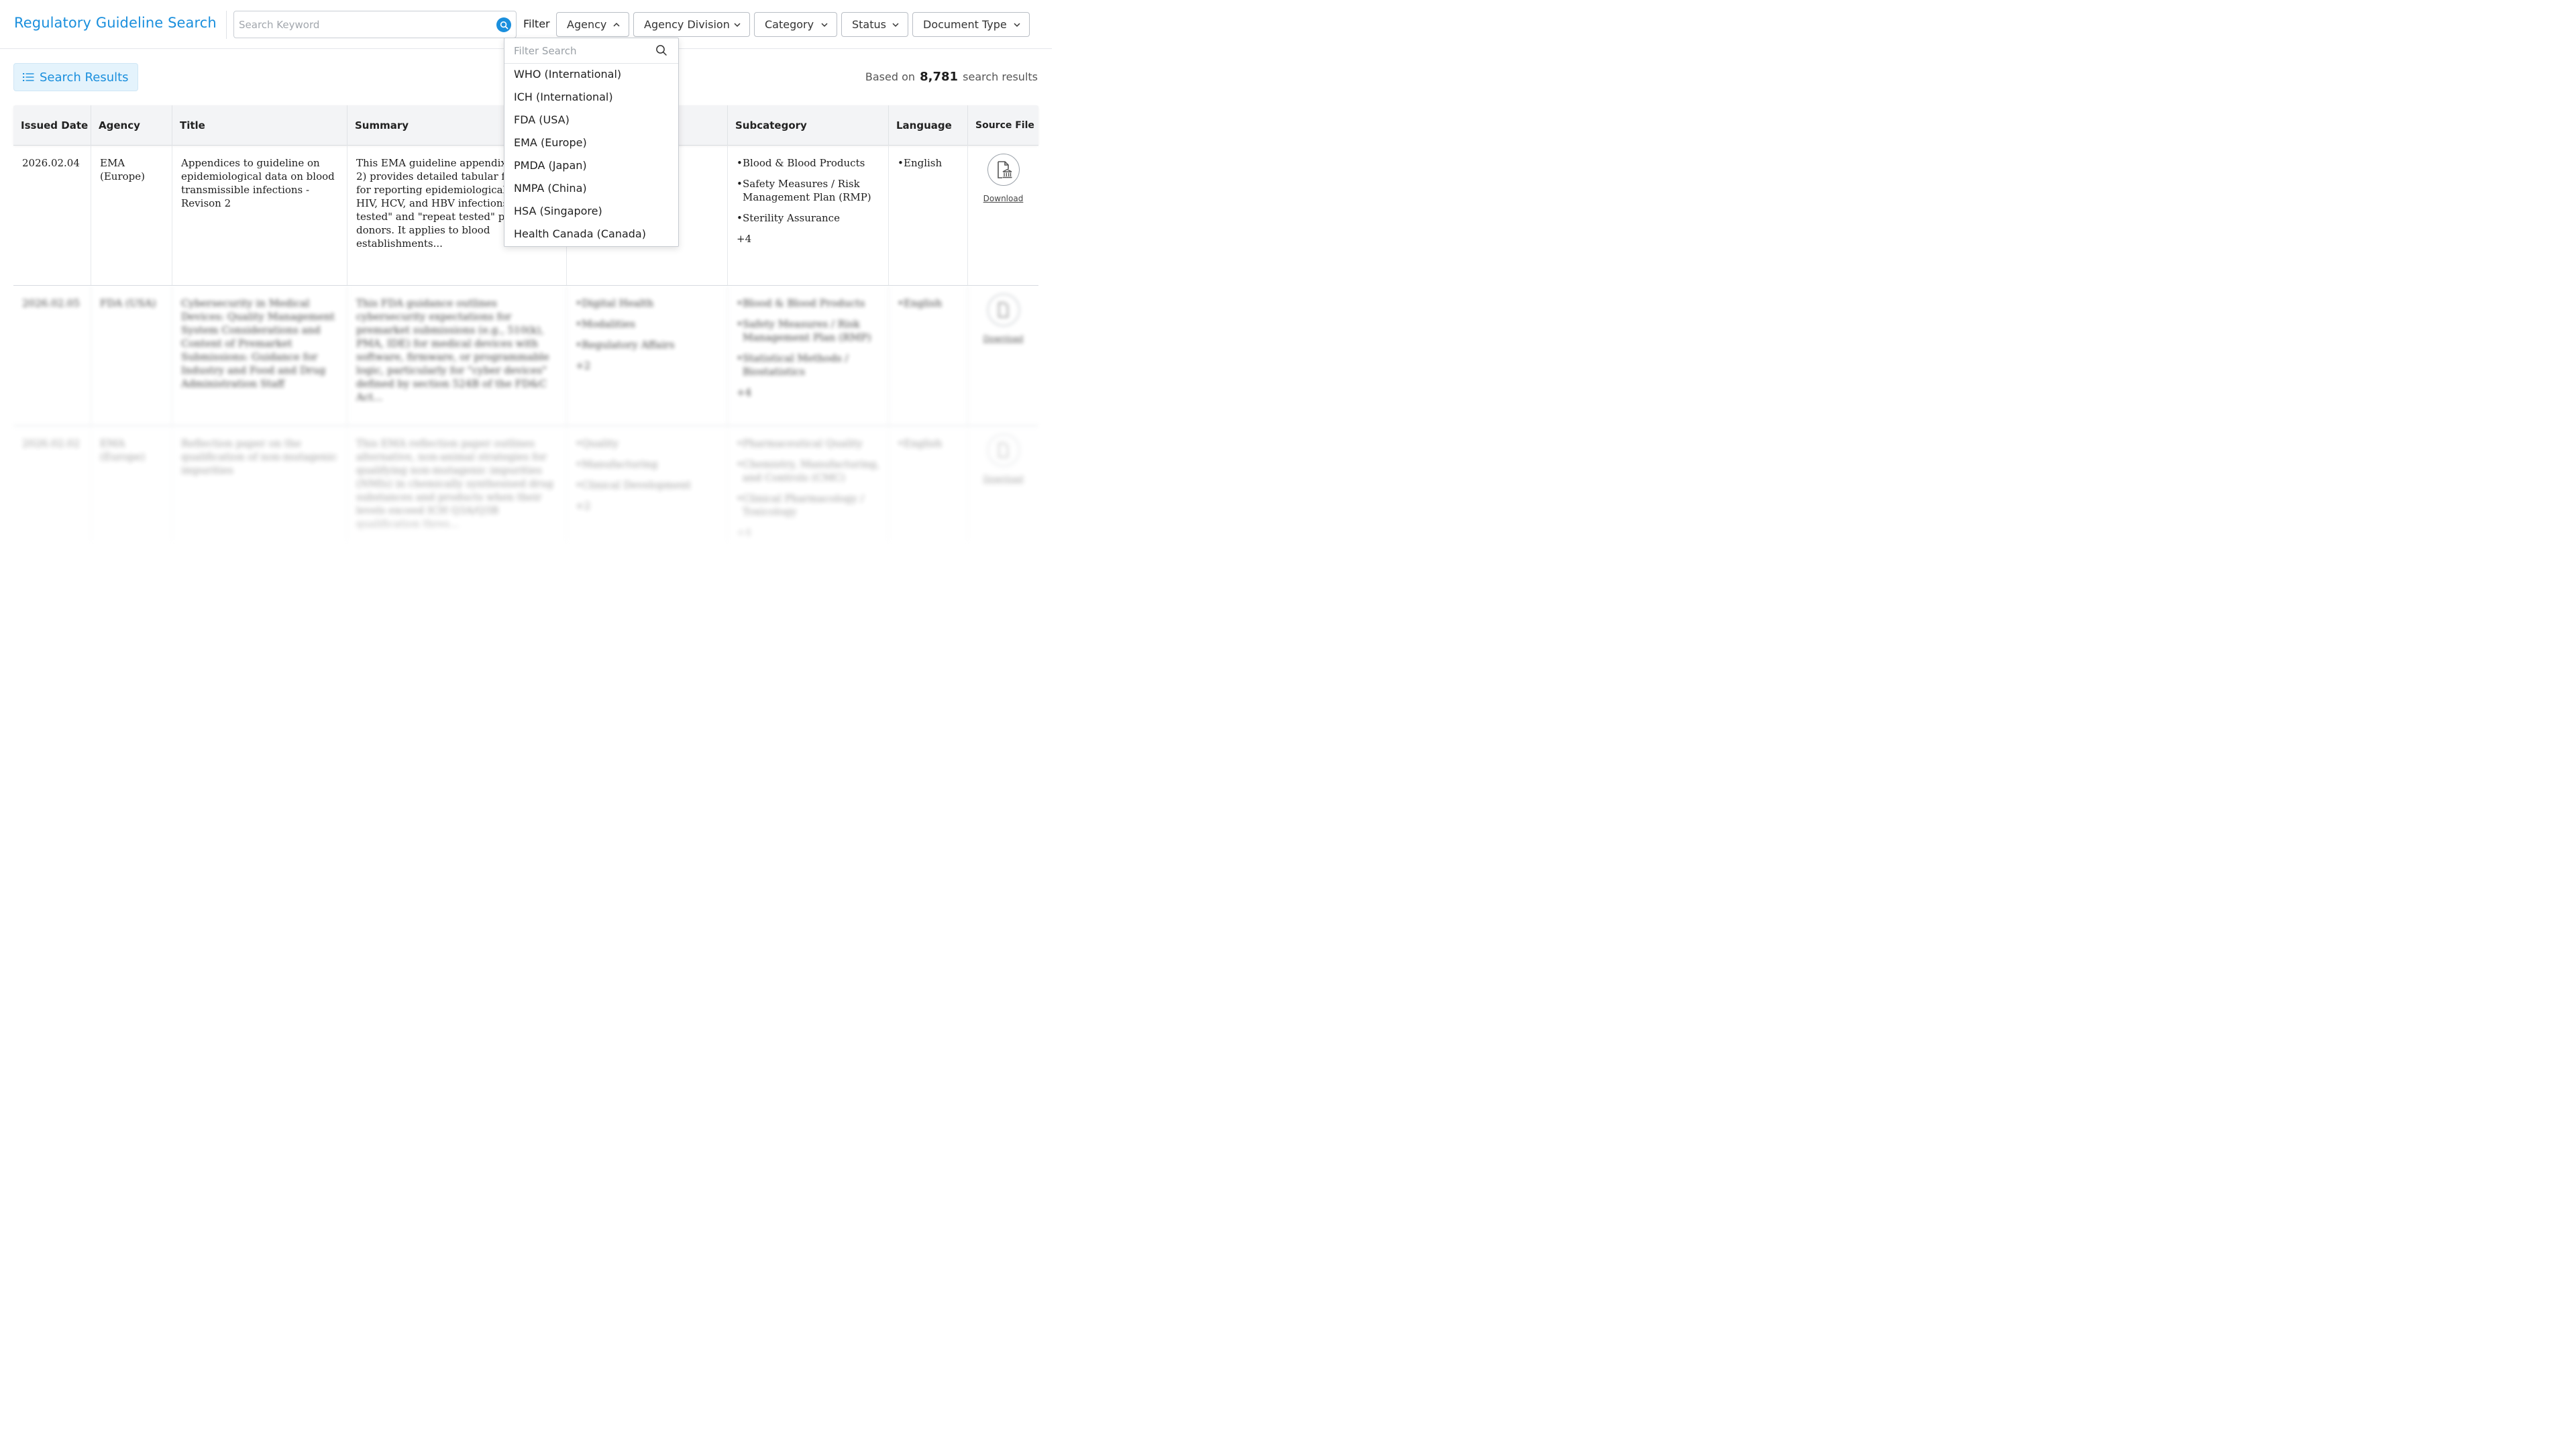 The height and width of the screenshot is (1449, 2576). Describe the element at coordinates (131, 125) in the screenshot. I see `column-header-agency: Agency` at that location.